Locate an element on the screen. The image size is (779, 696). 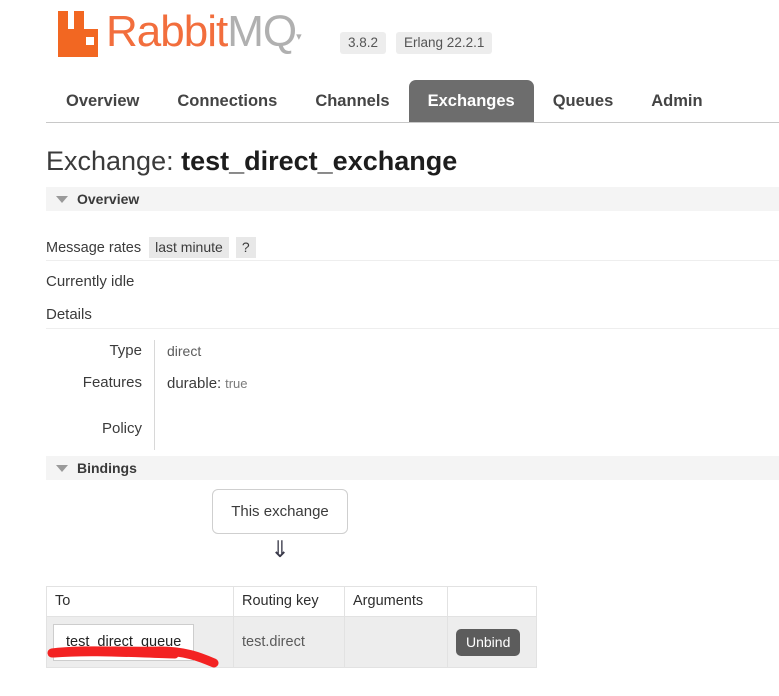
bindings-table-head: To Routing key Arguments is located at coordinates (291, 601).